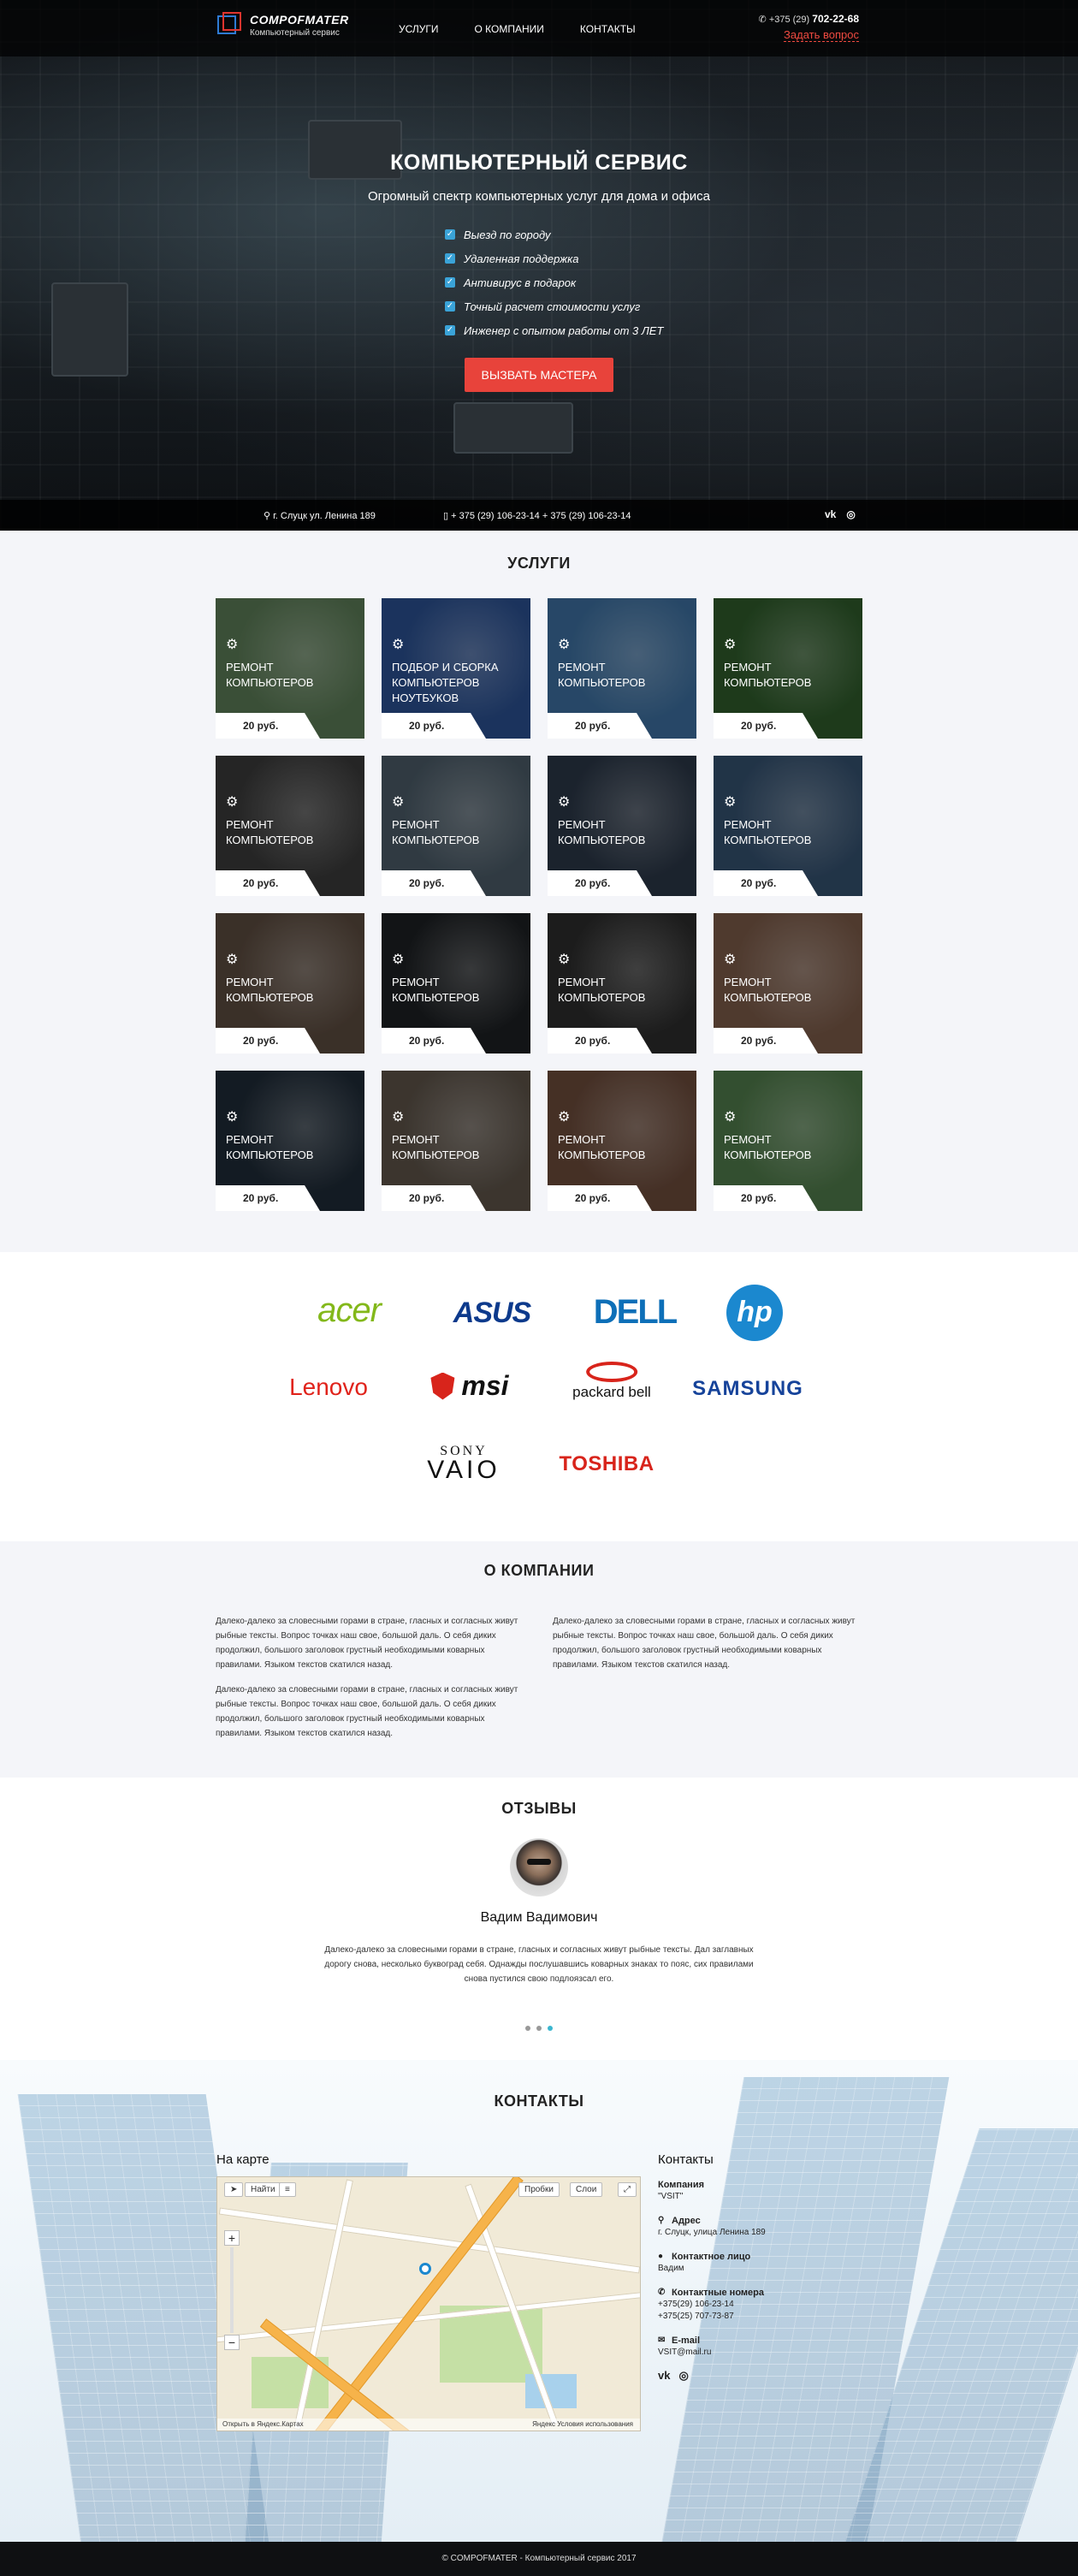 The height and width of the screenshot is (2576, 1078). What do you see at coordinates (232, 2238) in the screenshot?
I see `zoom-in-button: +` at bounding box center [232, 2238].